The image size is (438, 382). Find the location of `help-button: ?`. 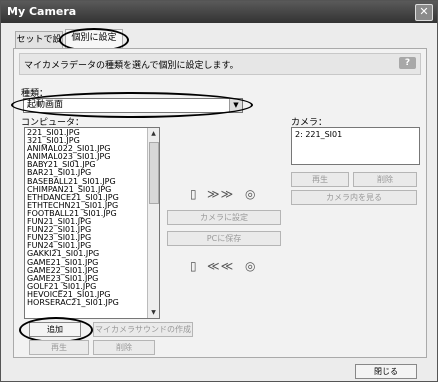

help-button: ? is located at coordinates (407, 63).